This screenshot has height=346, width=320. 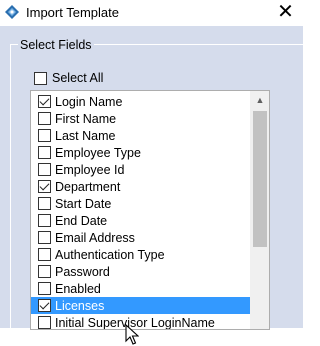 I want to click on vertical-scrollbar: ▲, so click(x=259, y=210).